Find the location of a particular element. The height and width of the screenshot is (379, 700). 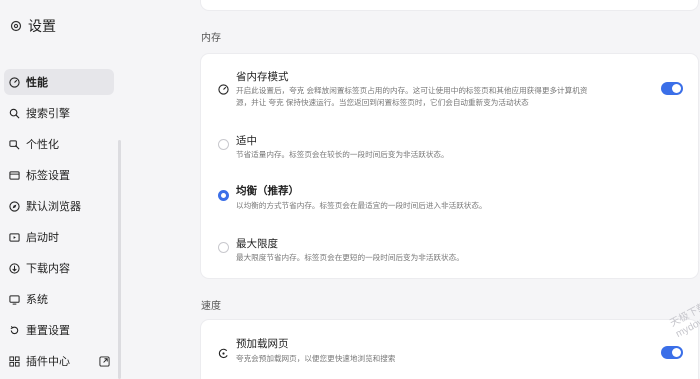

sidebar-item-downloads: 下载内容 is located at coordinates (59, 268).